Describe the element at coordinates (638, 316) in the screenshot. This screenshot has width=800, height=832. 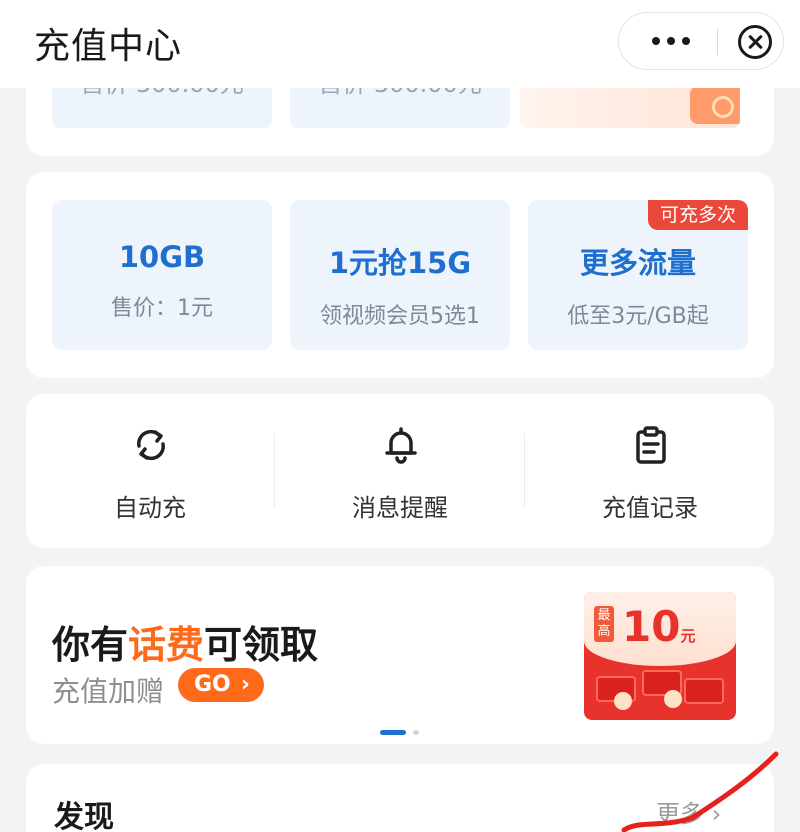
I see `plan-subtitle: 低至3元/GB起` at that location.